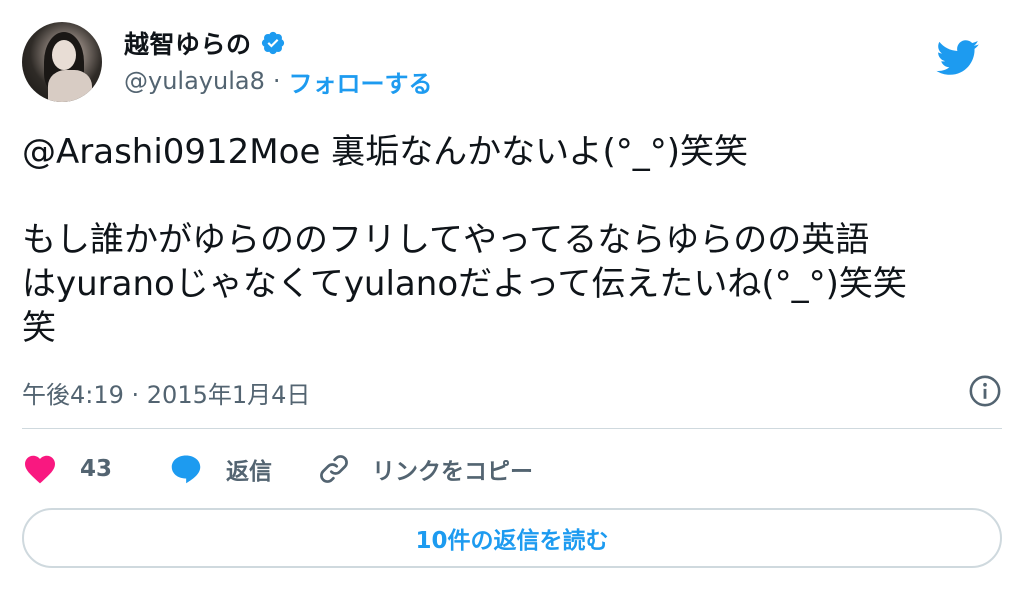 The image size is (1024, 593). What do you see at coordinates (512, 428) in the screenshot?
I see `divider` at bounding box center [512, 428].